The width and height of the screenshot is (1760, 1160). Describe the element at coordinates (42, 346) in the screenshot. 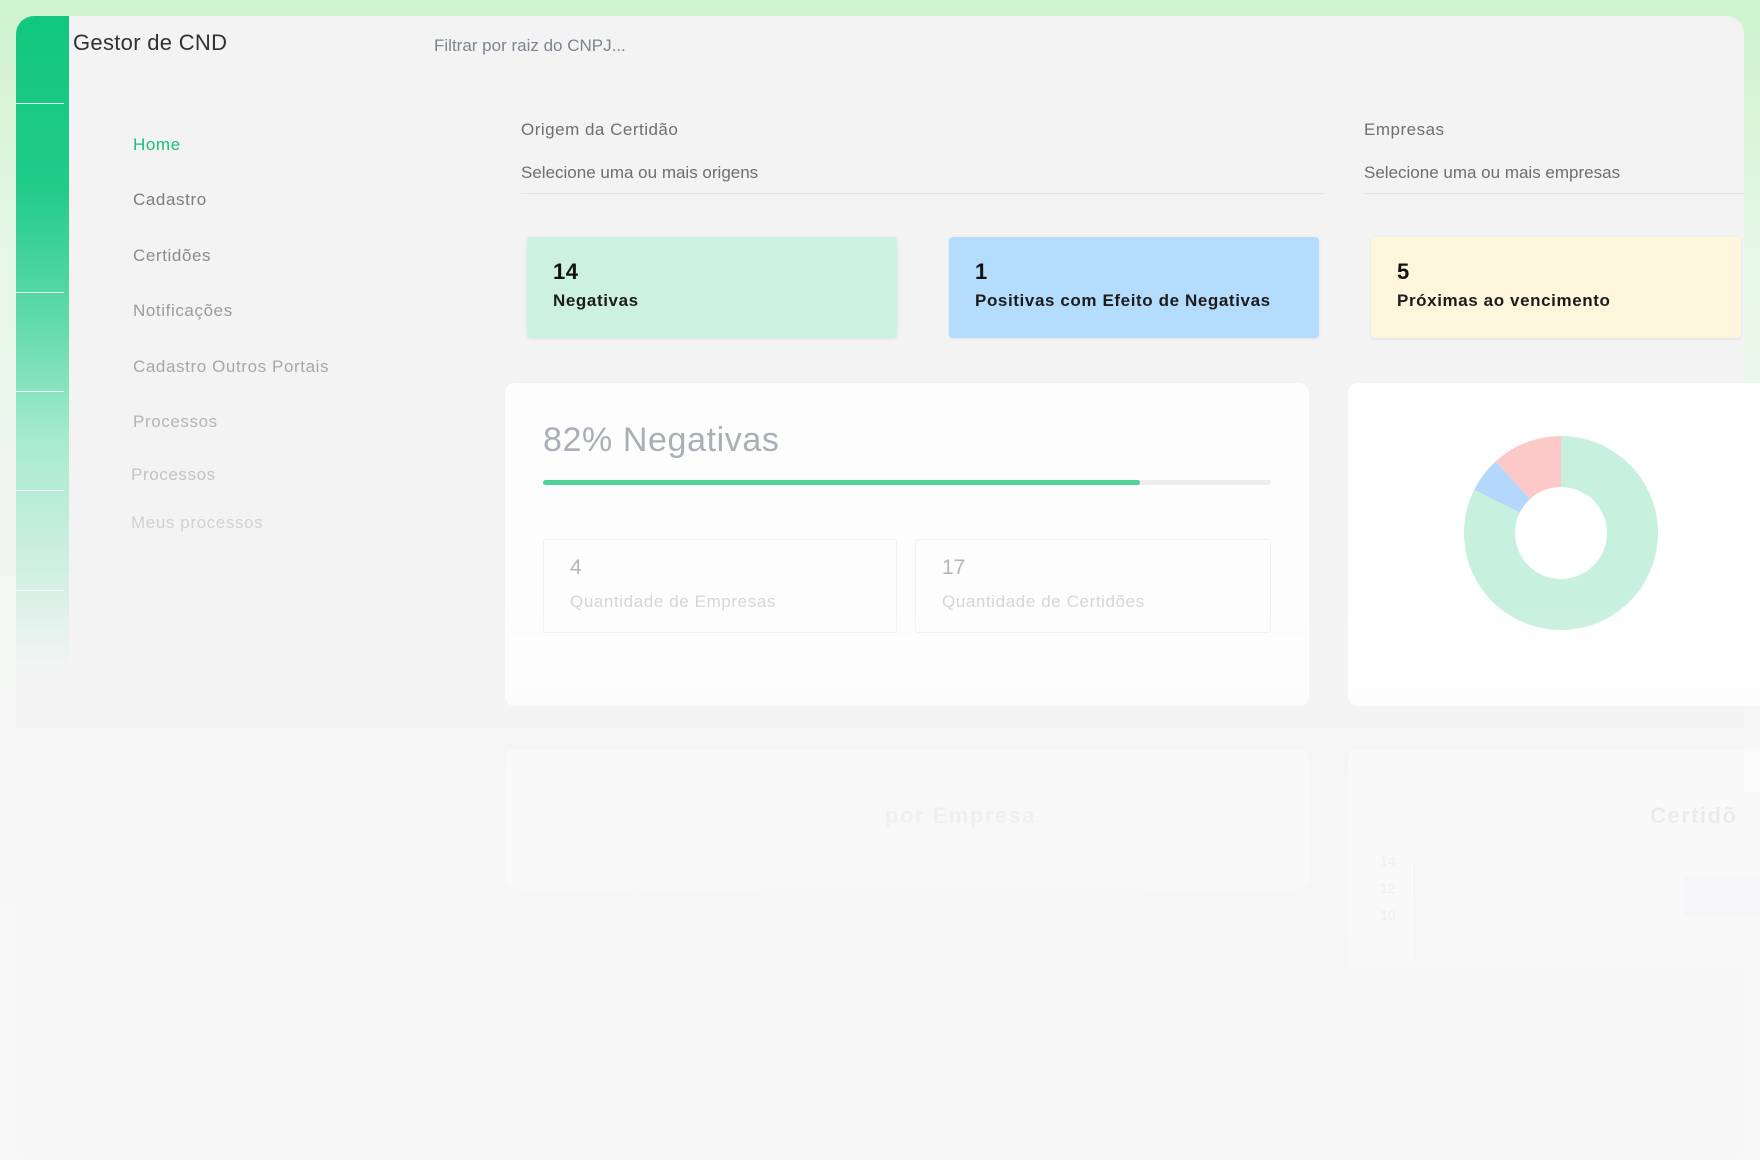

I see `side-rail` at that location.